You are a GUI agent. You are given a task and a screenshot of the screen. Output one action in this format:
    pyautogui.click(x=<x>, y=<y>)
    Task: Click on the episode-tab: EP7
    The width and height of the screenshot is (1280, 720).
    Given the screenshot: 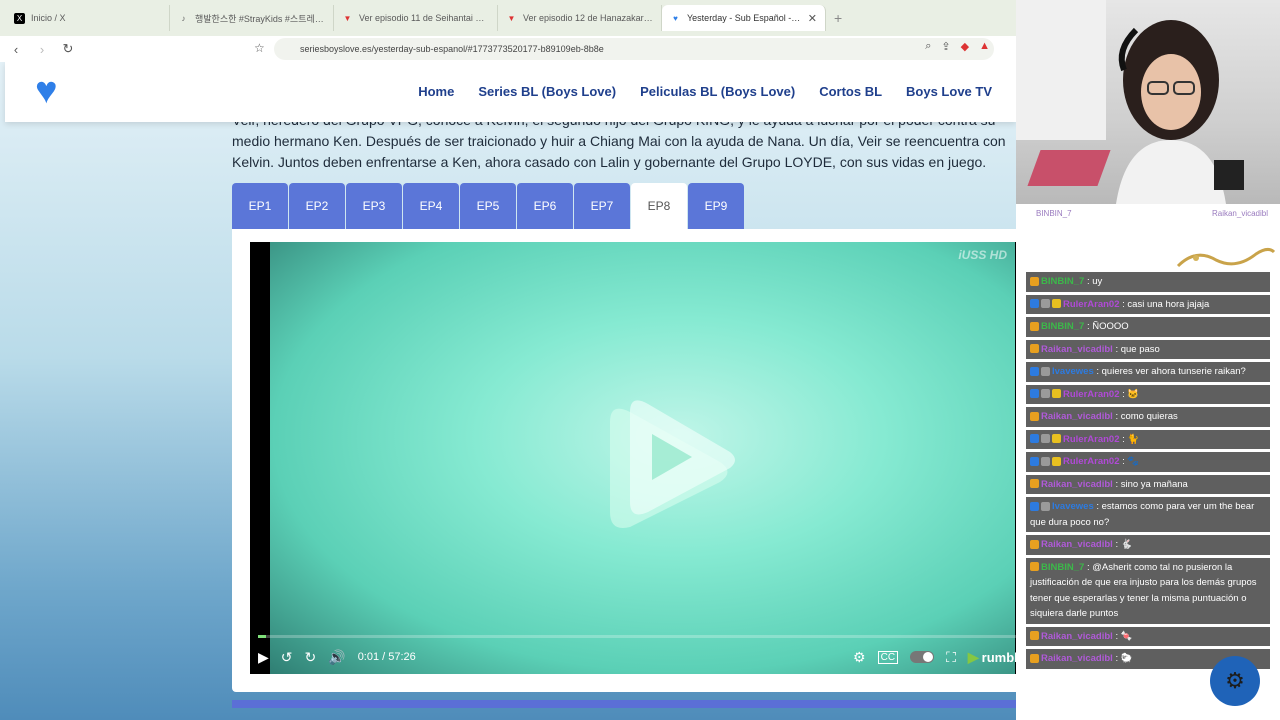 What is the action you would take?
    pyautogui.click(x=602, y=206)
    